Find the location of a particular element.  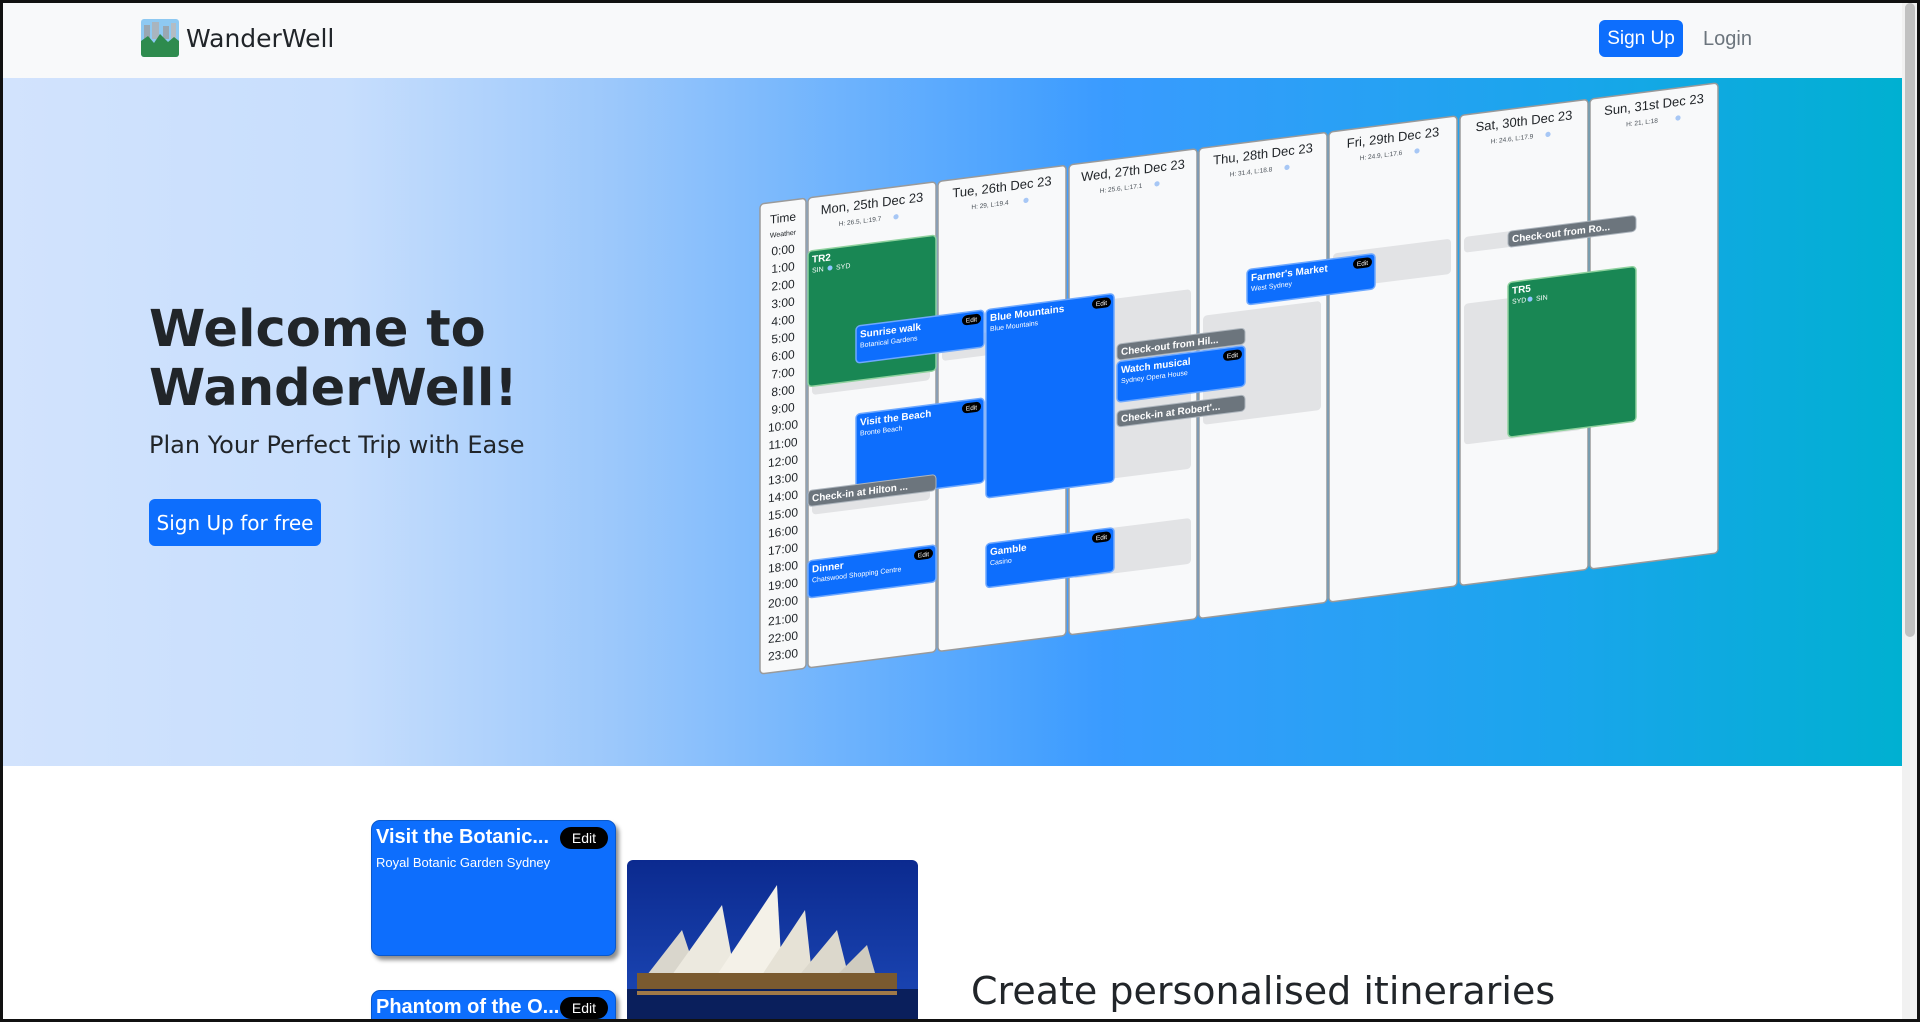

event-tr2-from: SIN is located at coordinates (818, 270).